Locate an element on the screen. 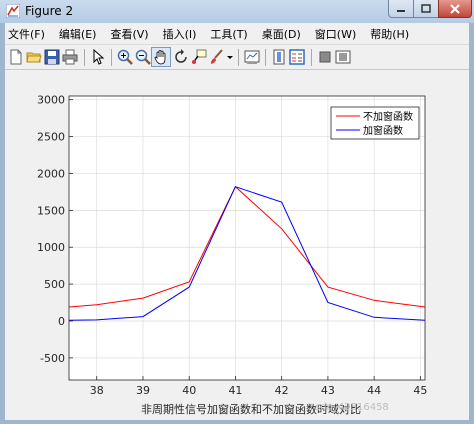 The width and height of the screenshot is (474, 424). menu-edit: 编辑(E) is located at coordinates (78, 34).